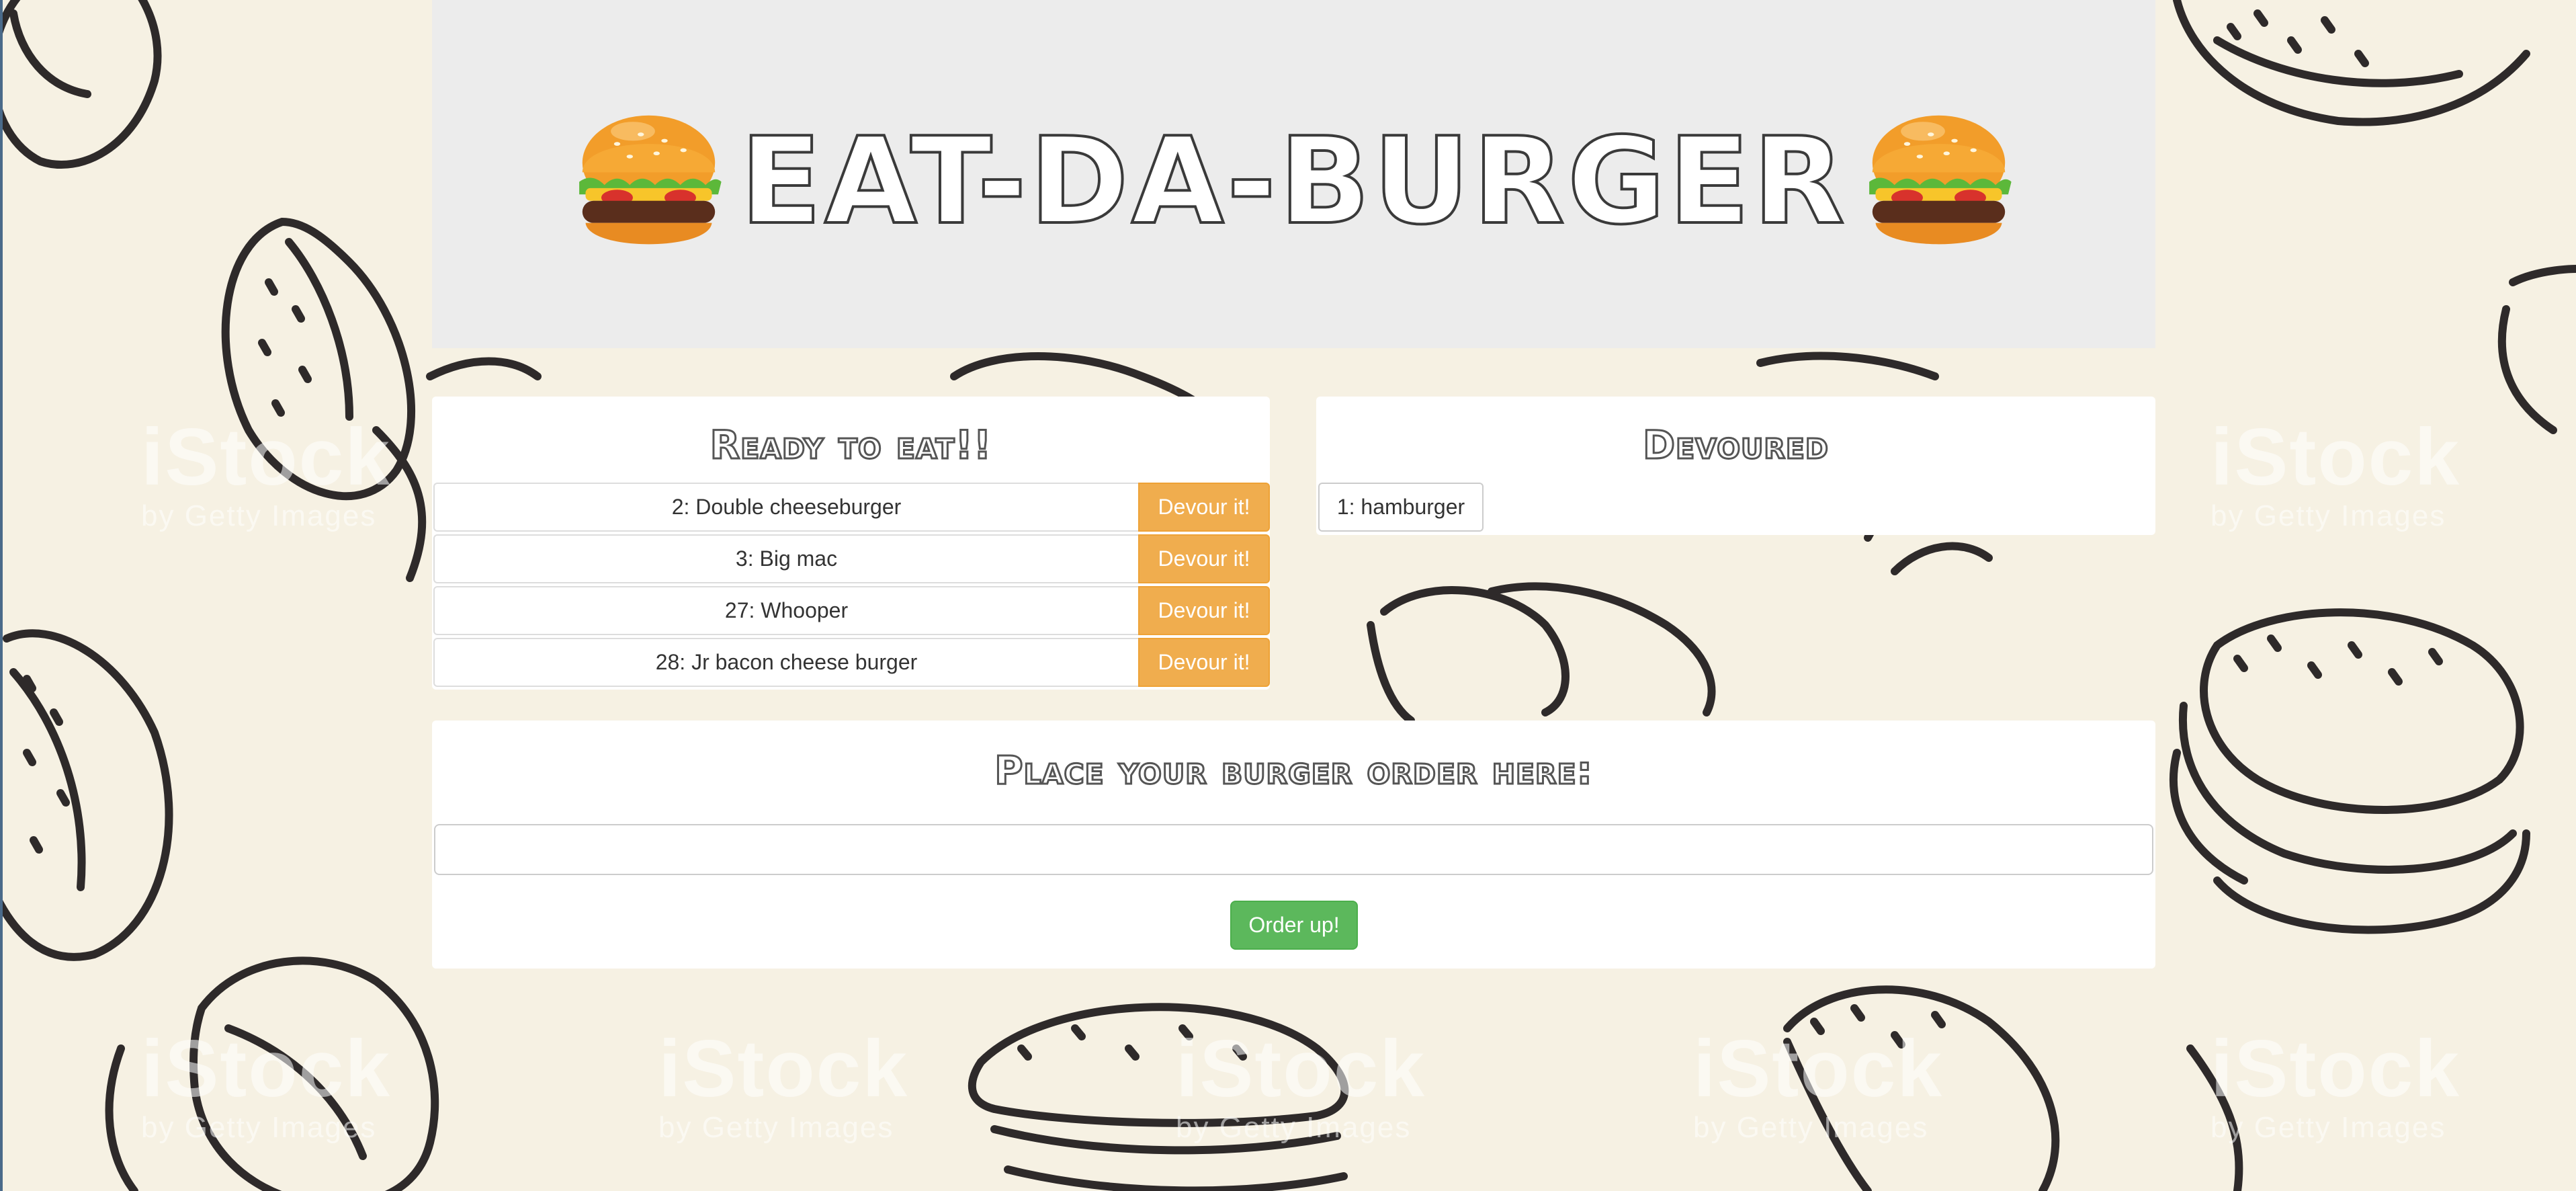 The image size is (2576, 1191). I want to click on order-heading: Place your burger order here:, so click(1294, 770).